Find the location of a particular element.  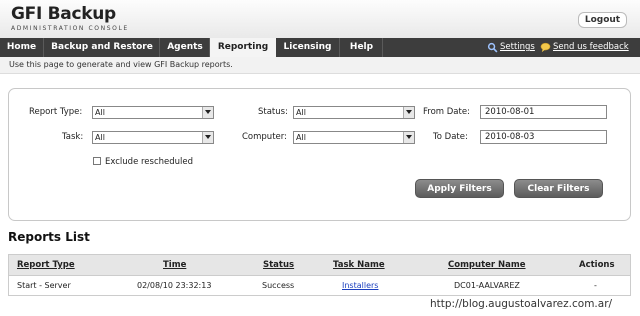

exclude-rescheduled-label: Exclude rescheduled is located at coordinates (149, 162).